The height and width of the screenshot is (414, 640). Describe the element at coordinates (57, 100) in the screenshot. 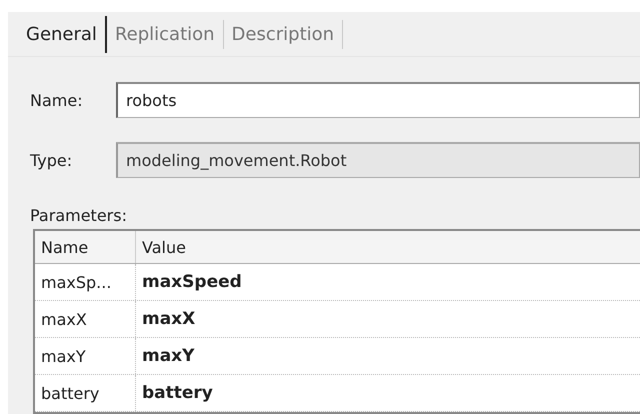

I see `field-label: Name:` at that location.